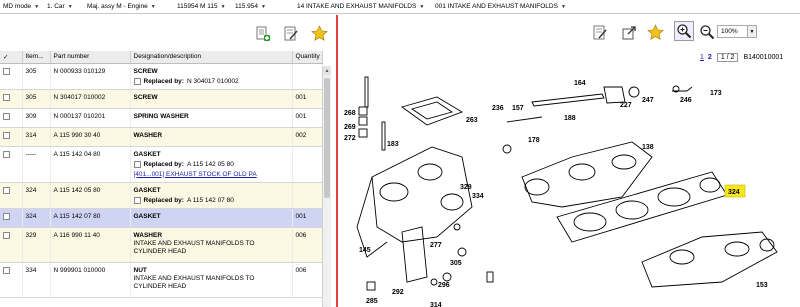  Describe the element at coordinates (350, 113) in the screenshot. I see `svg-text: 268` at that location.